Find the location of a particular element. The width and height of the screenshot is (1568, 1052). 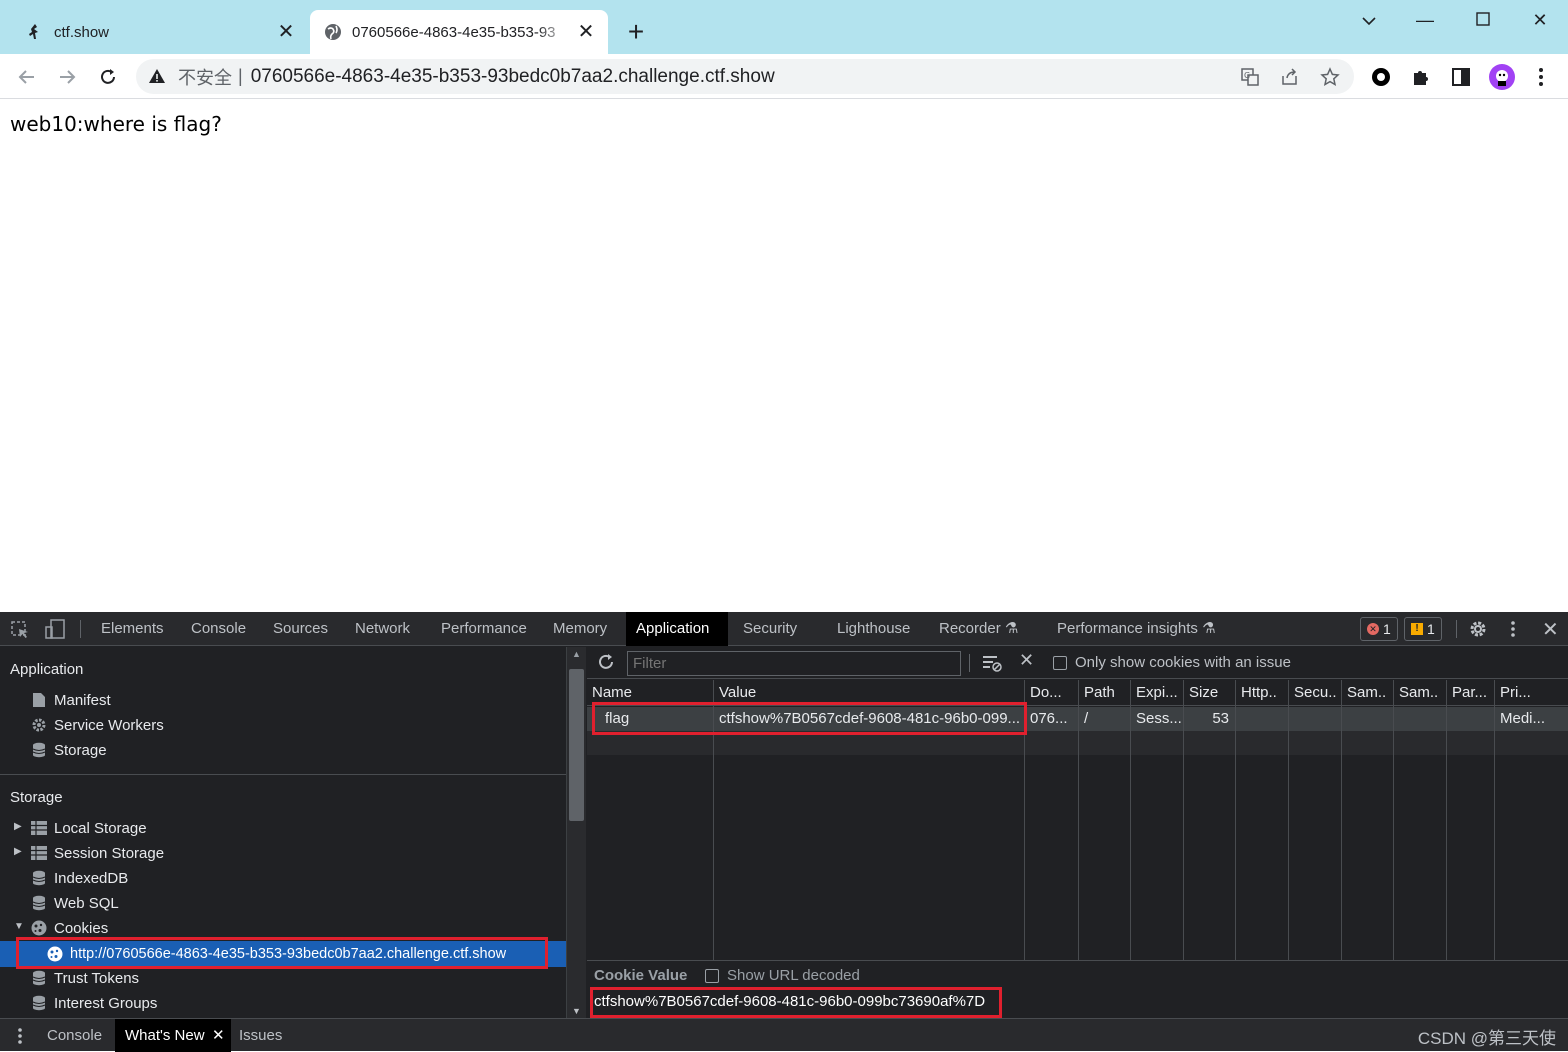

filter-input is located at coordinates (794, 663).